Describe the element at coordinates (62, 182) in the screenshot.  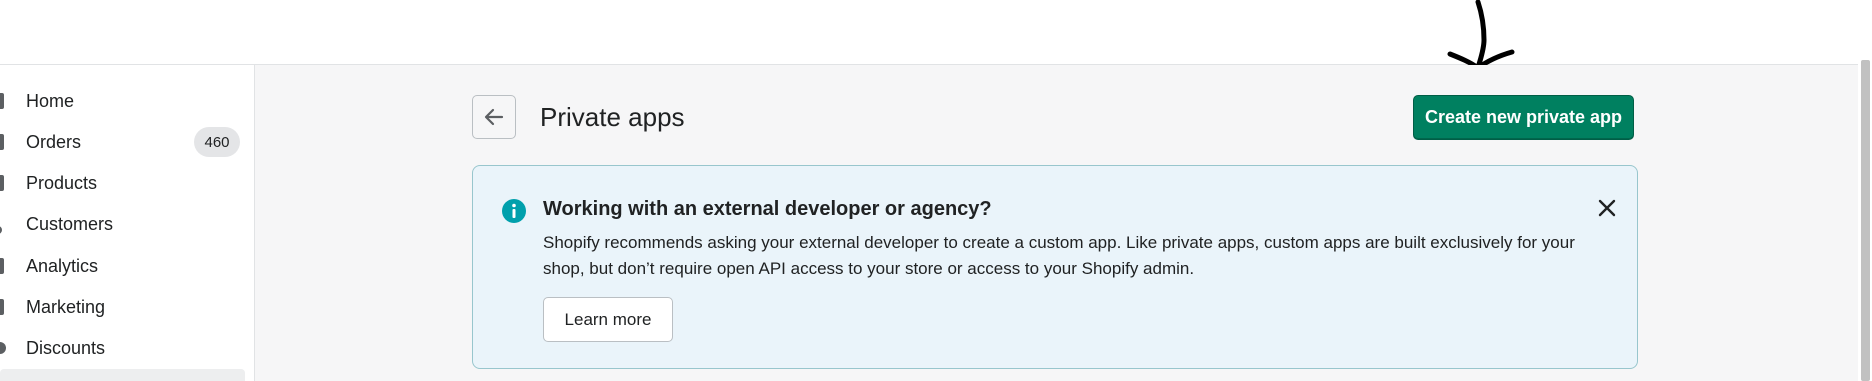
I see `sidebar-item-label: Products` at that location.